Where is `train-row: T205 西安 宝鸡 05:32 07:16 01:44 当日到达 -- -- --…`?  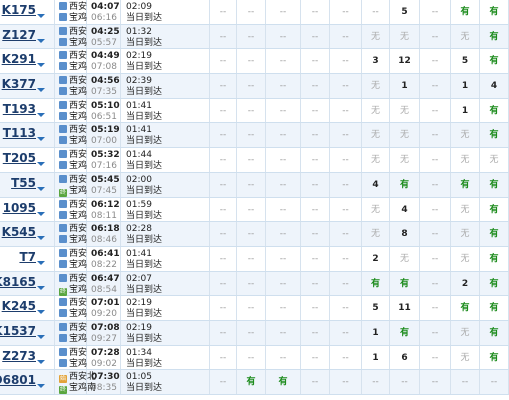
train-row: T205 西安 宝鸡 05:32 07:16 01:44 当日到达 -- -- --… is located at coordinates (254, 160).